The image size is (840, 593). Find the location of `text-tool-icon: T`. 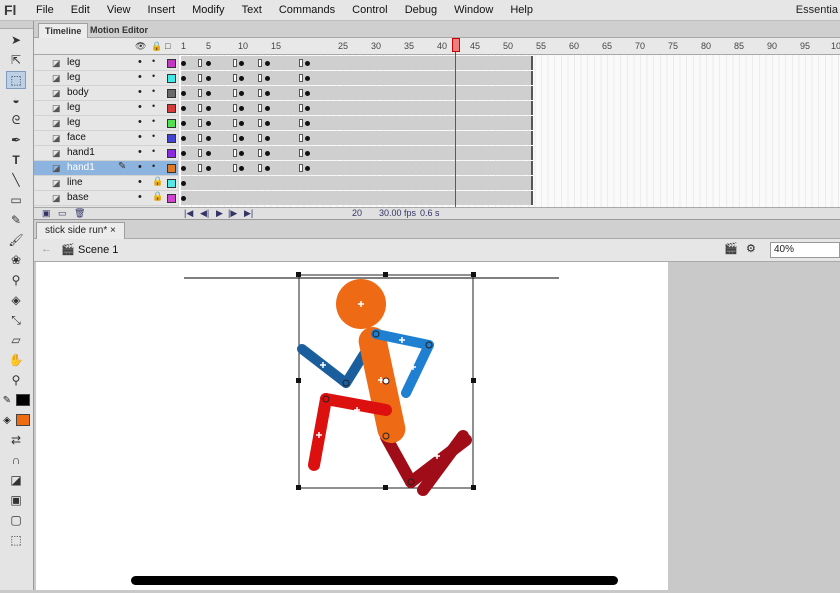

text-tool-icon: T is located at coordinates (16, 160).